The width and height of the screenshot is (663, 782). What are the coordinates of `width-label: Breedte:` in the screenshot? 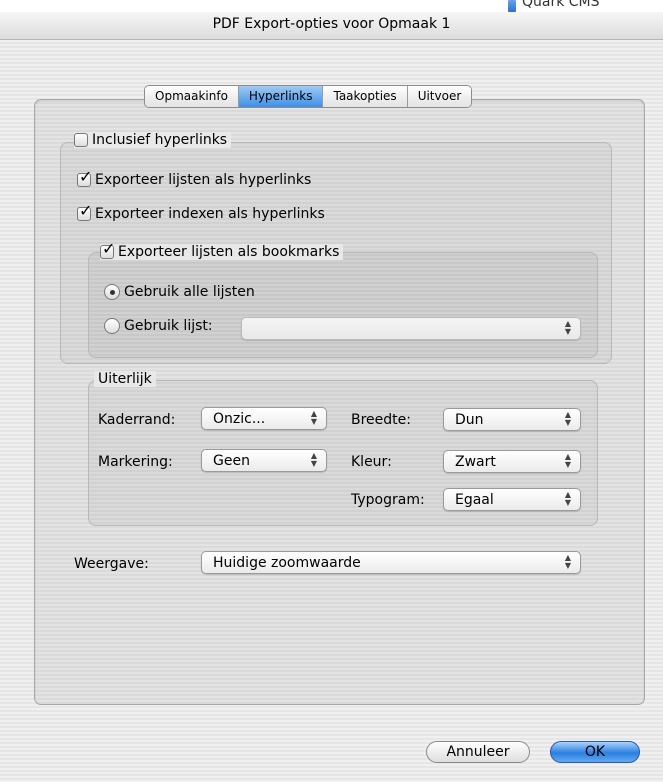 It's located at (381, 420).